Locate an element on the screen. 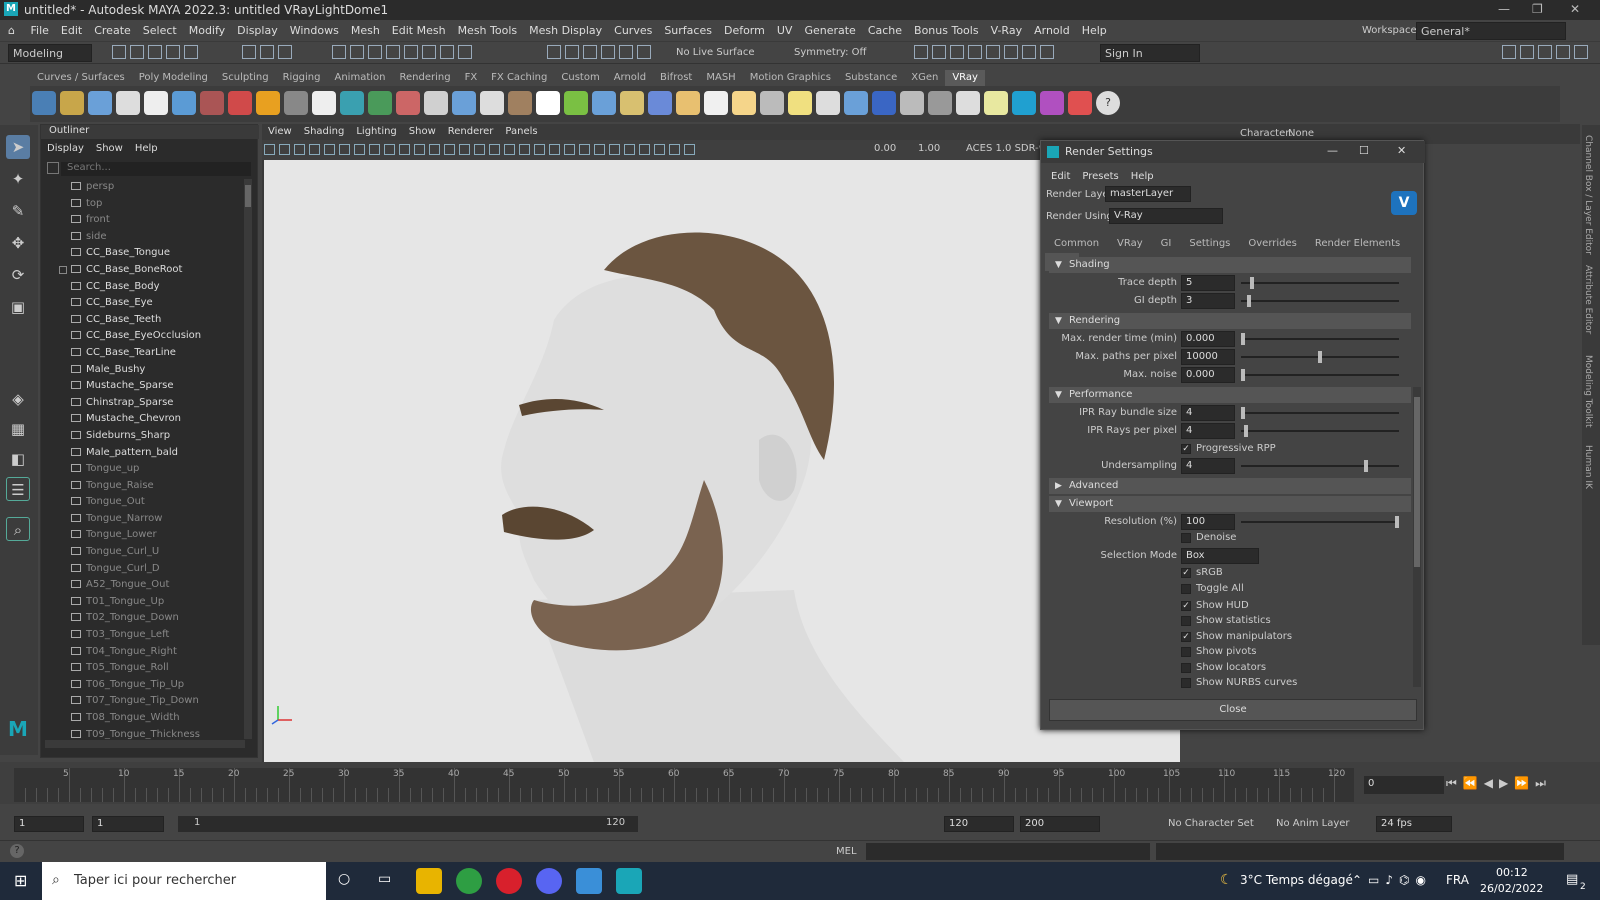 This screenshot has height=900, width=1600. tab-overrides: Overrides is located at coordinates (1272, 244).